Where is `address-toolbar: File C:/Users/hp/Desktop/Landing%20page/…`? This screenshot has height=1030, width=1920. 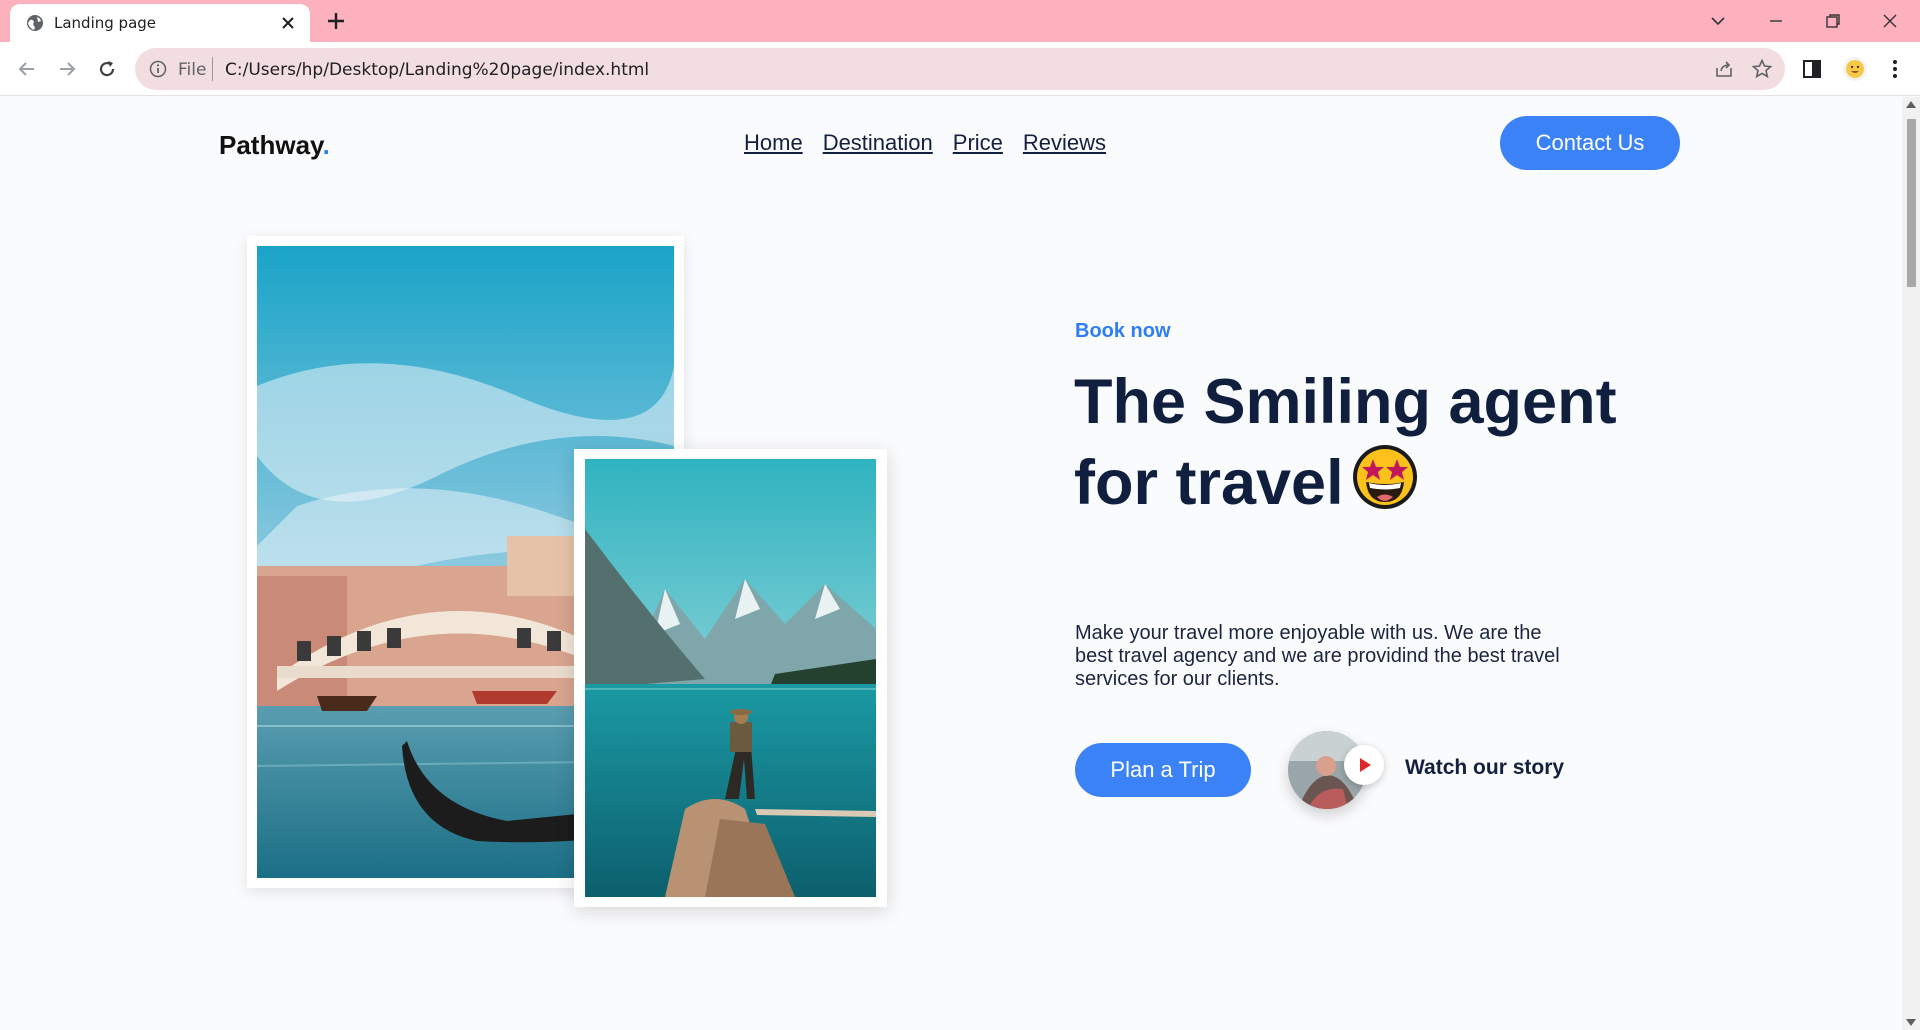
address-toolbar: File C:/Users/hp/Desktop/Landing%20page/… is located at coordinates (960, 69).